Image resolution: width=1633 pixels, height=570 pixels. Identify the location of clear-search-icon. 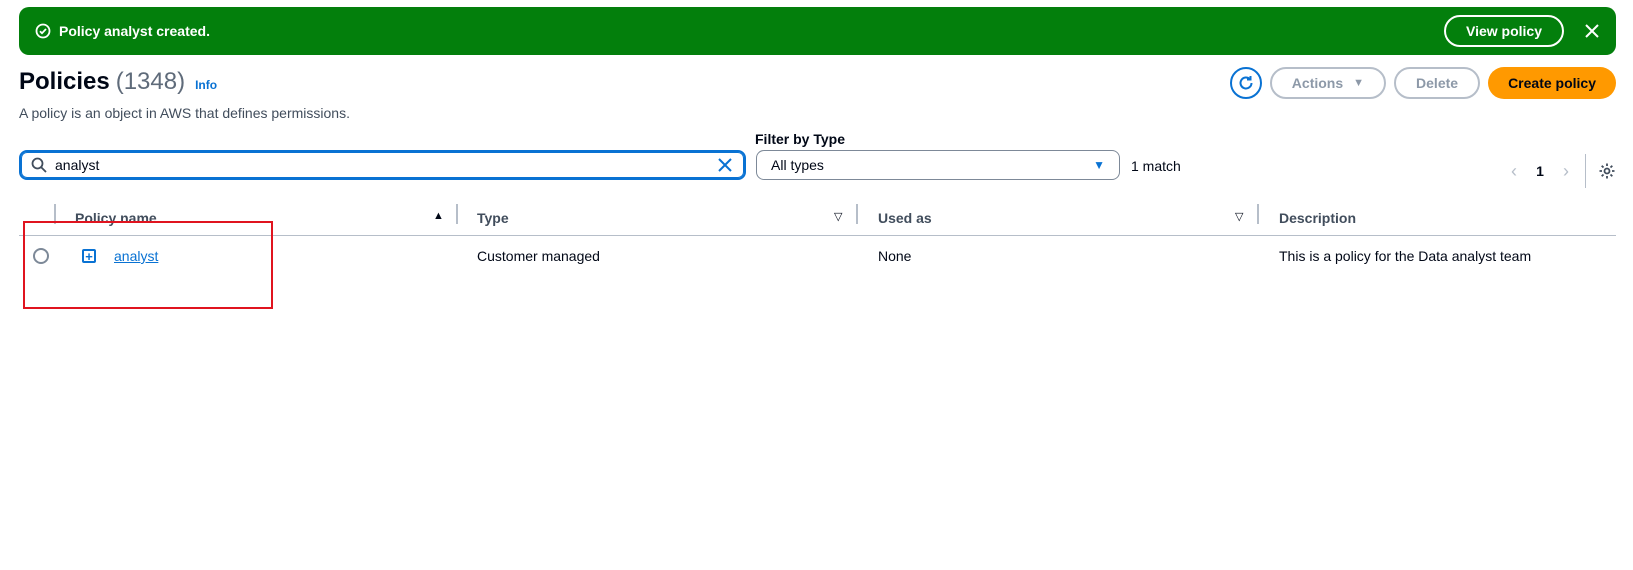
(725, 165).